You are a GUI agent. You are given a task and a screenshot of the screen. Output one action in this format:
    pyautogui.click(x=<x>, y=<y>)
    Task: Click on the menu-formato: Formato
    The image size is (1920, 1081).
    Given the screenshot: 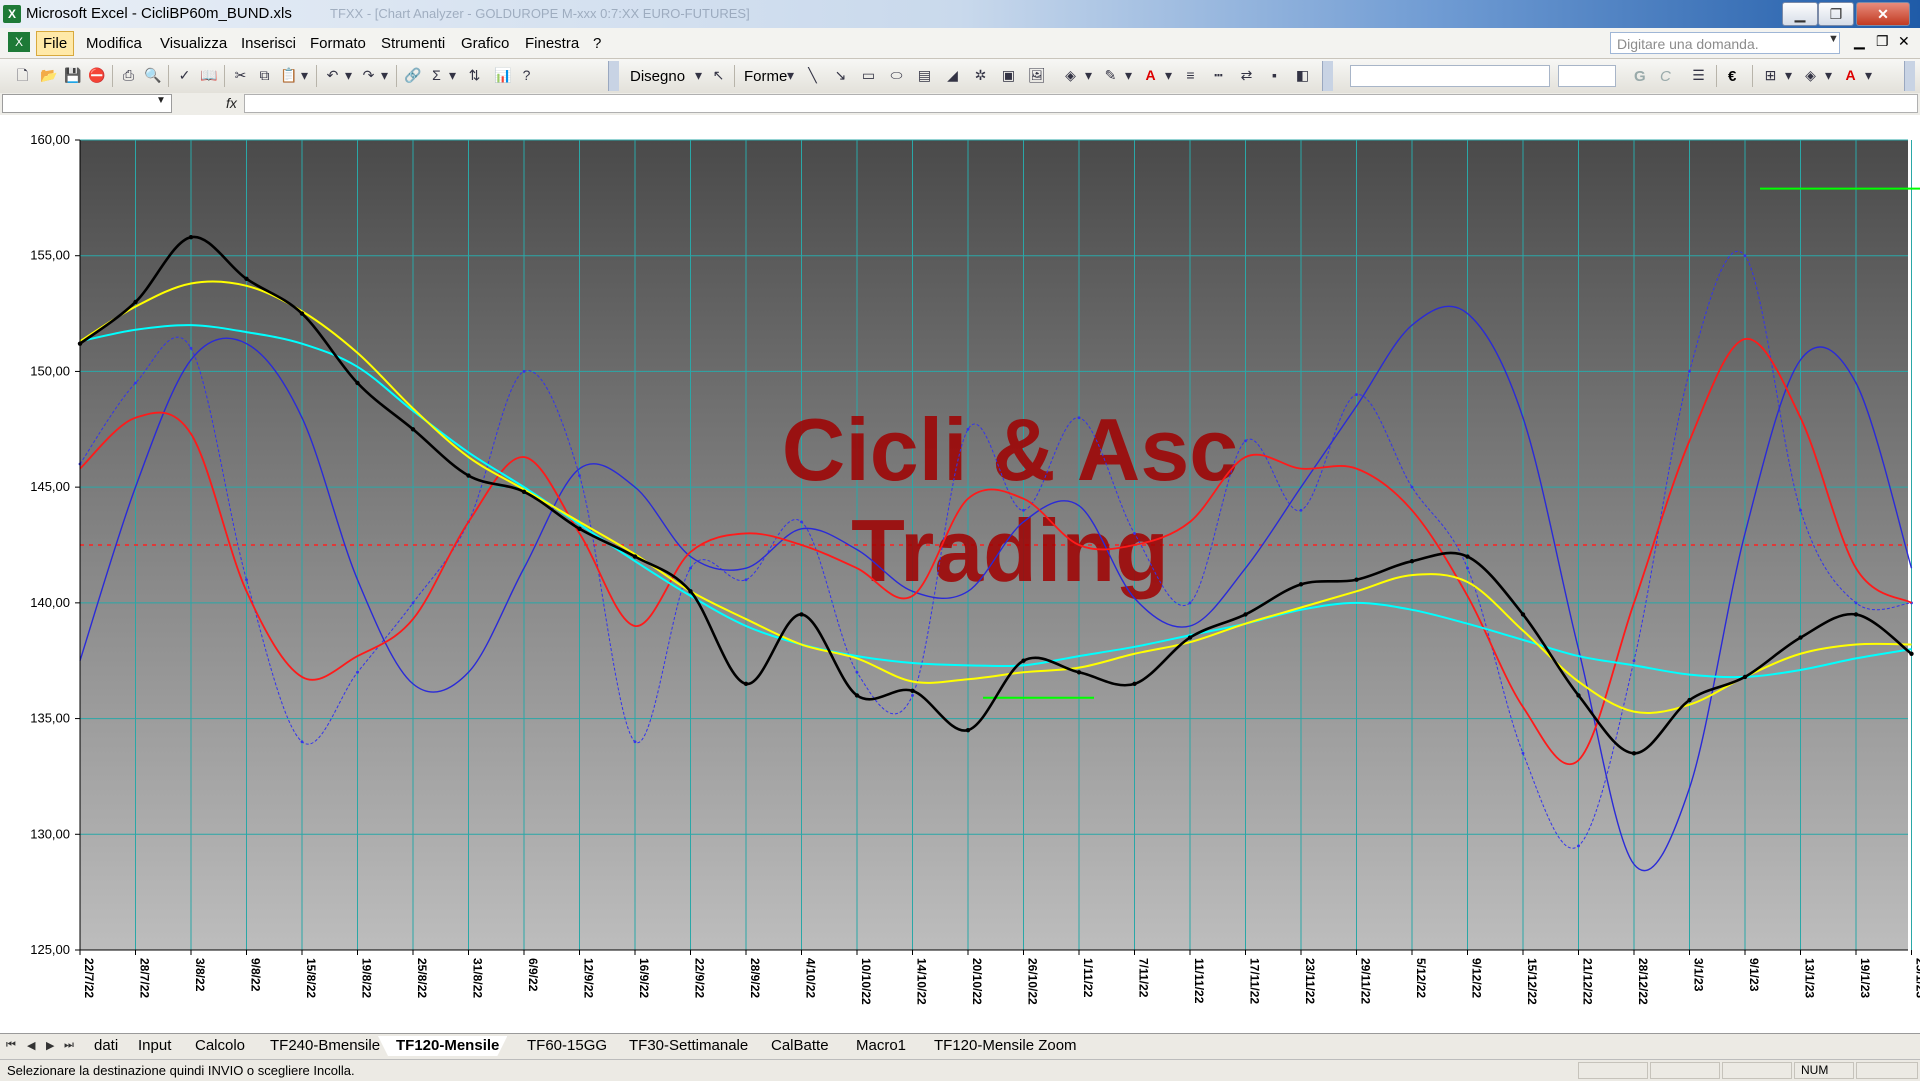 What is the action you would take?
    pyautogui.click(x=338, y=43)
    